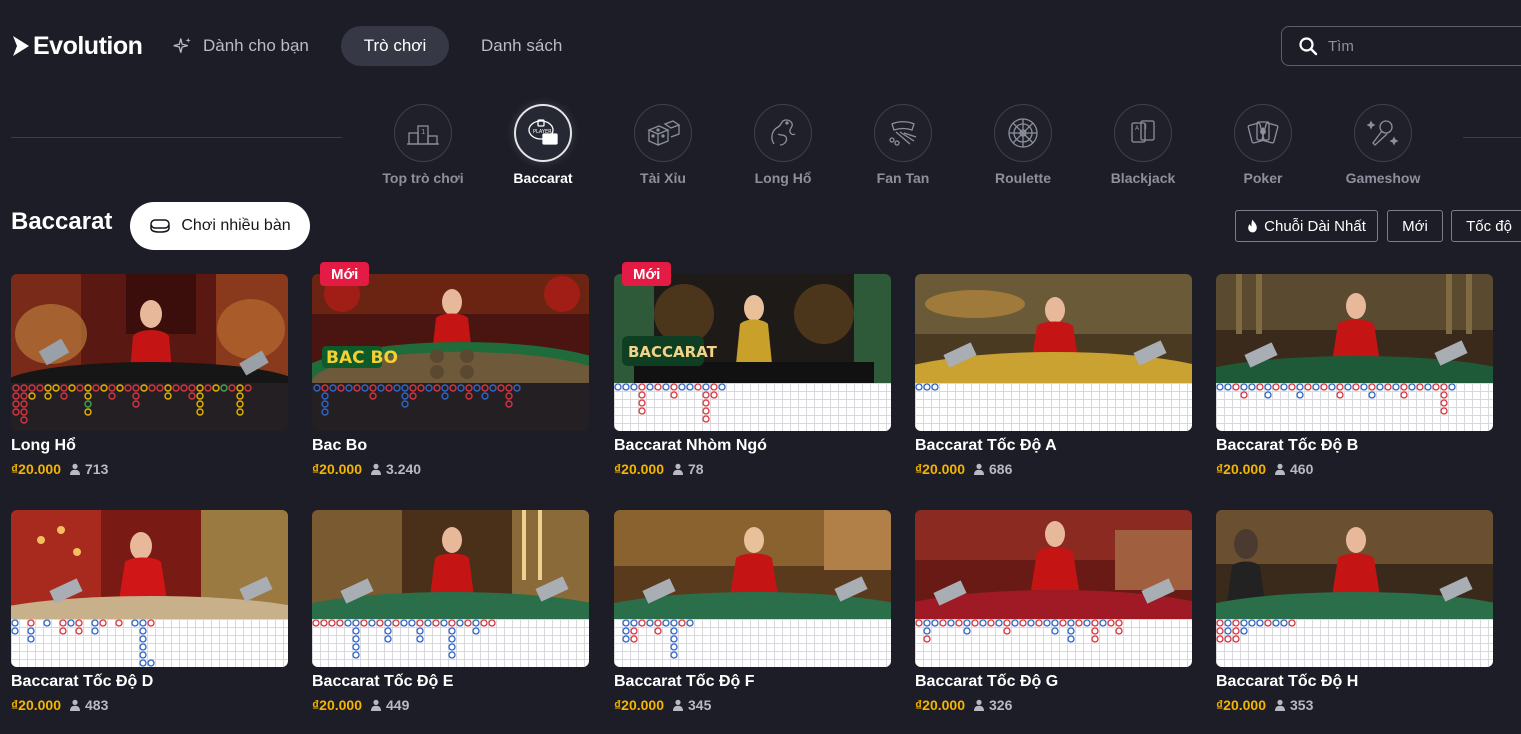 This screenshot has width=1521, height=734. Describe the element at coordinates (752, 446) in the screenshot. I see `game-title: Baccarat Nhòm Ngó` at that location.